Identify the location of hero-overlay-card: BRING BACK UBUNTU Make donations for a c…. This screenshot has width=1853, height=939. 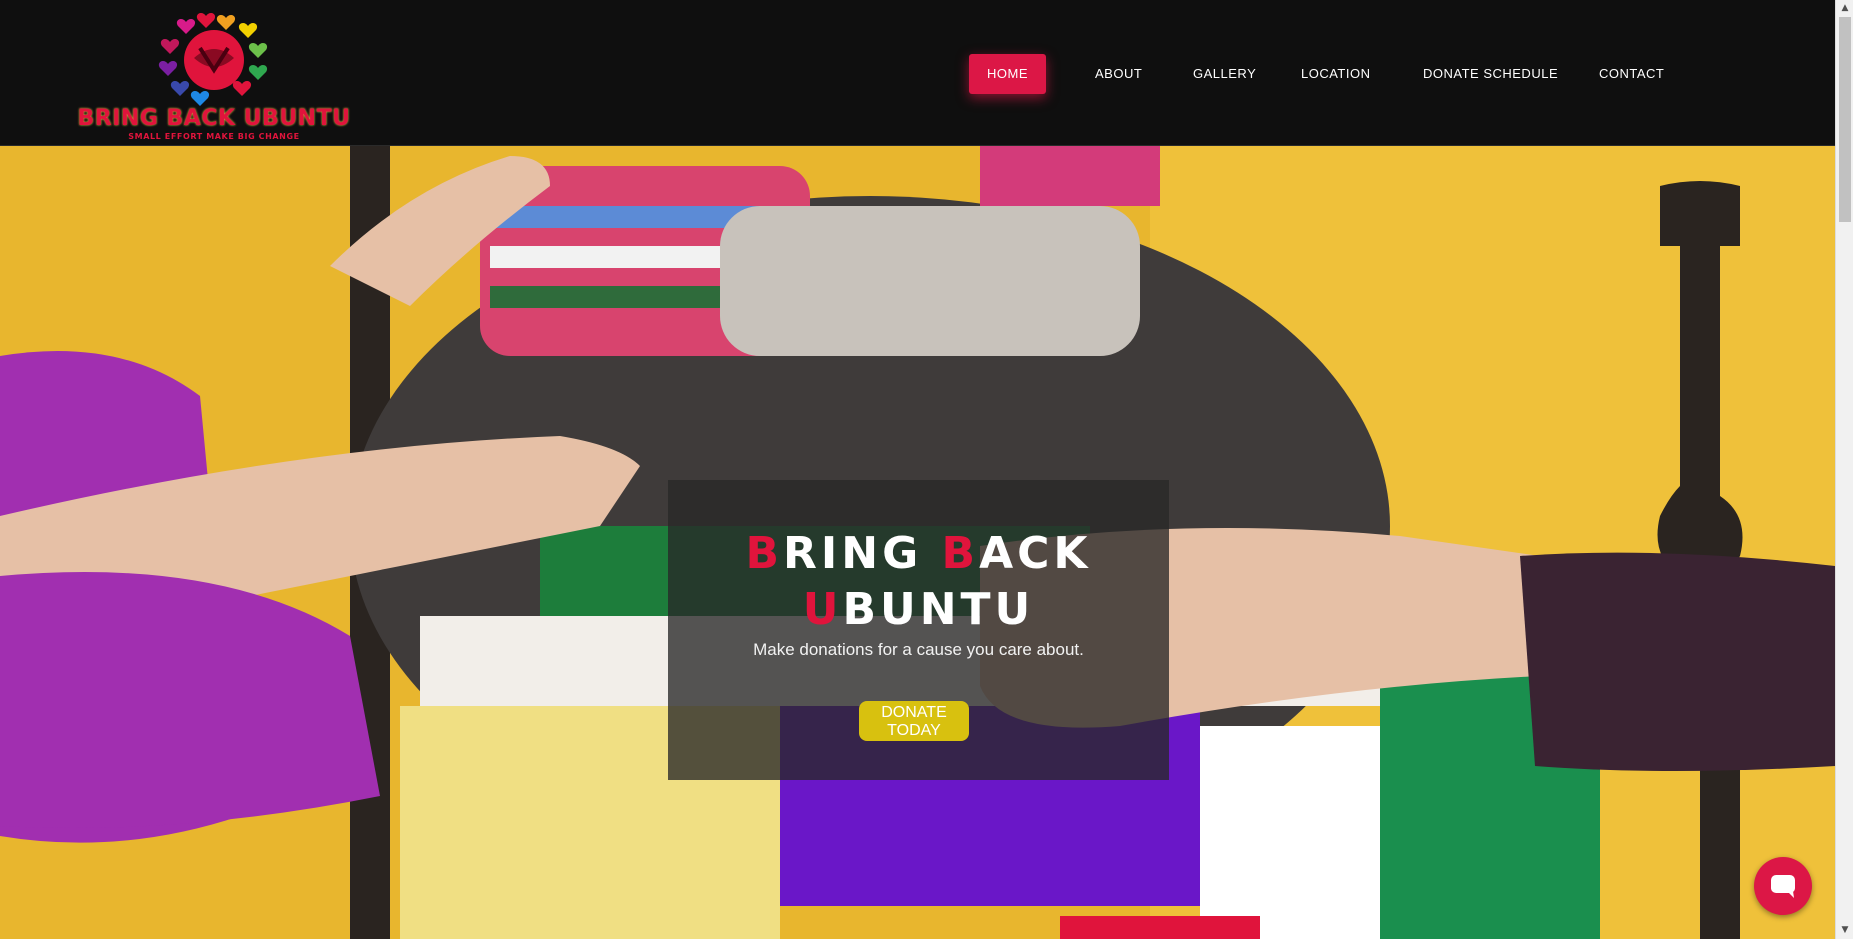
(918, 630).